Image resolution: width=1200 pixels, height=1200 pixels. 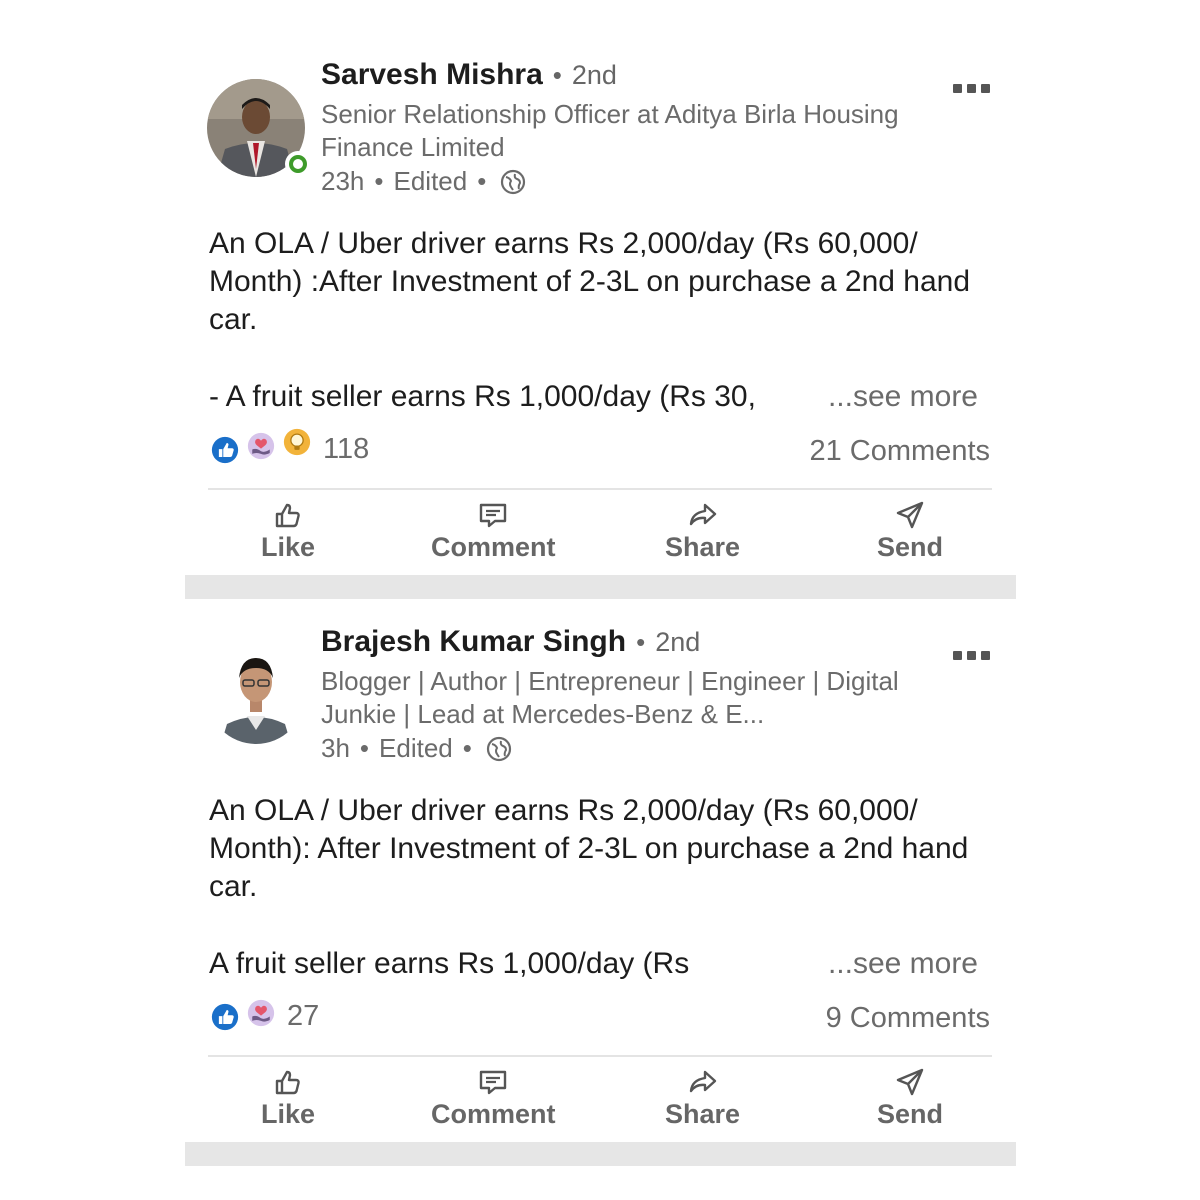 I want to click on author-line: Sarvesh Mishra • 2nd, so click(x=469, y=75).